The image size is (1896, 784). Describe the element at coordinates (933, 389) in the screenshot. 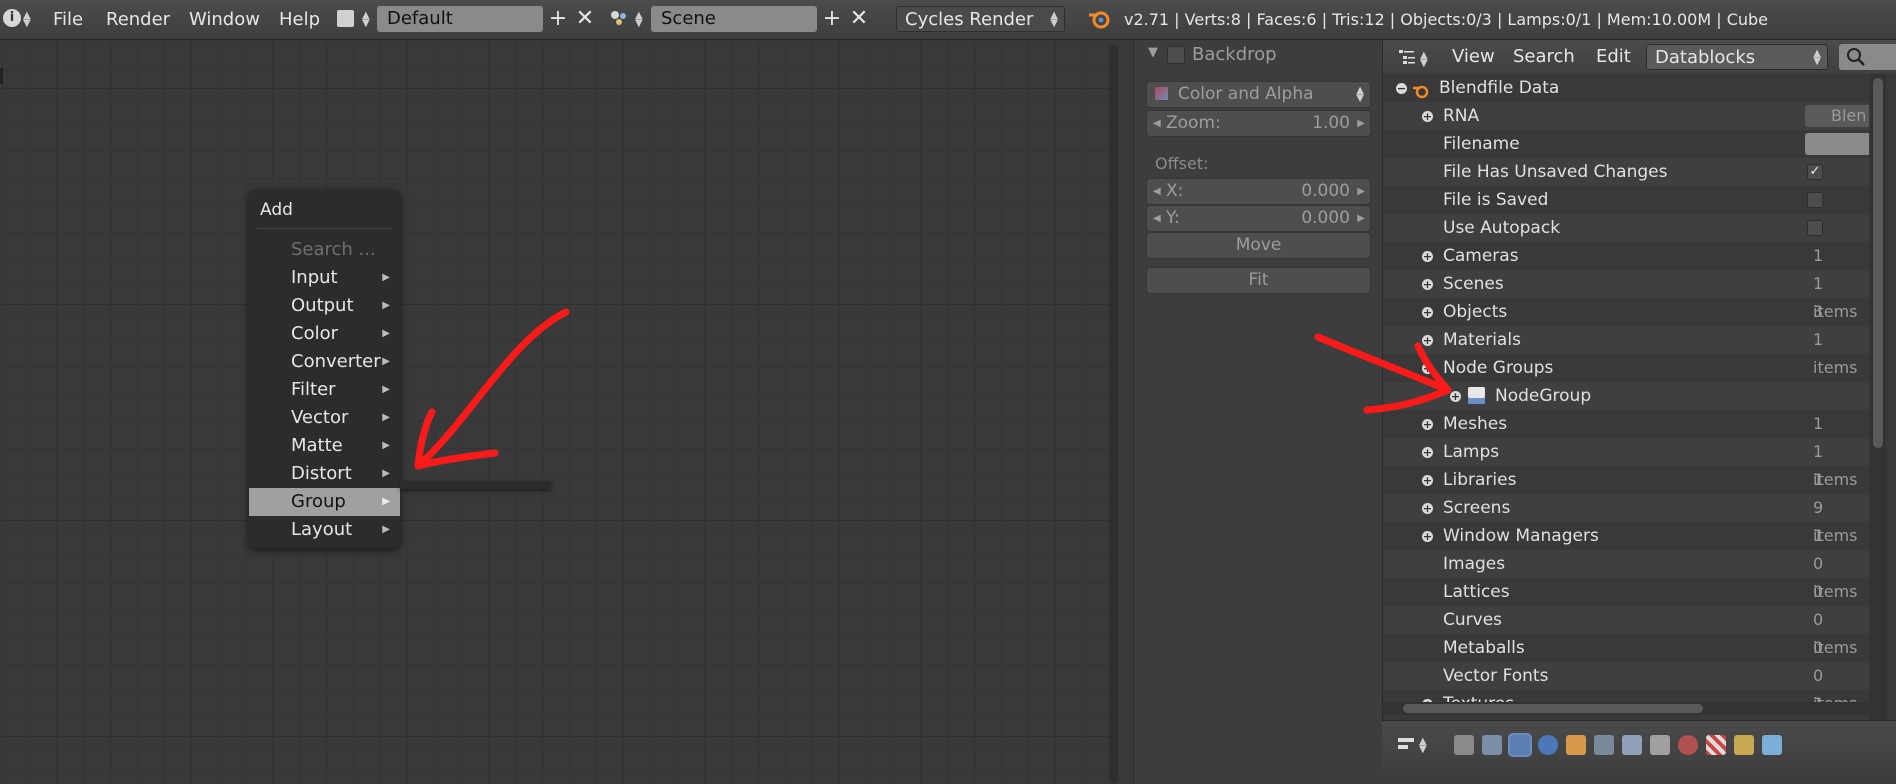

I see `annotation-overlay` at that location.